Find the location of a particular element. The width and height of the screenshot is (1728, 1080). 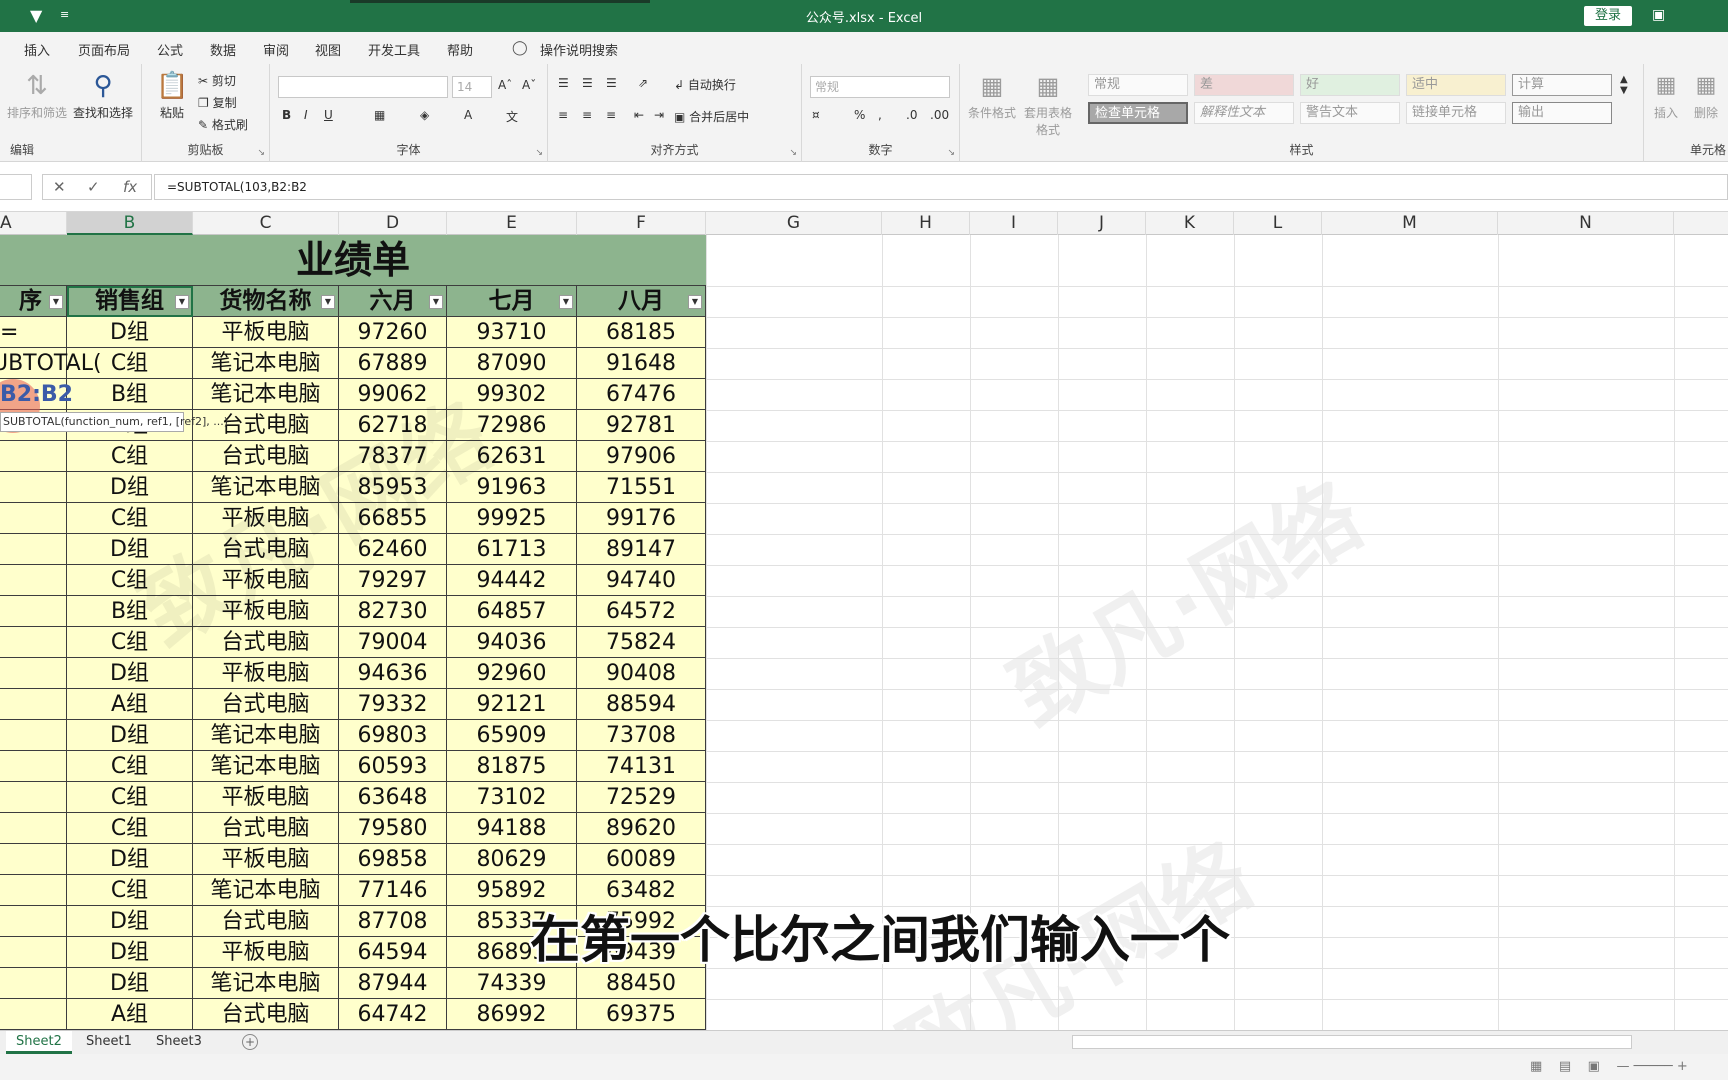

column-header-e: E is located at coordinates (512, 223).